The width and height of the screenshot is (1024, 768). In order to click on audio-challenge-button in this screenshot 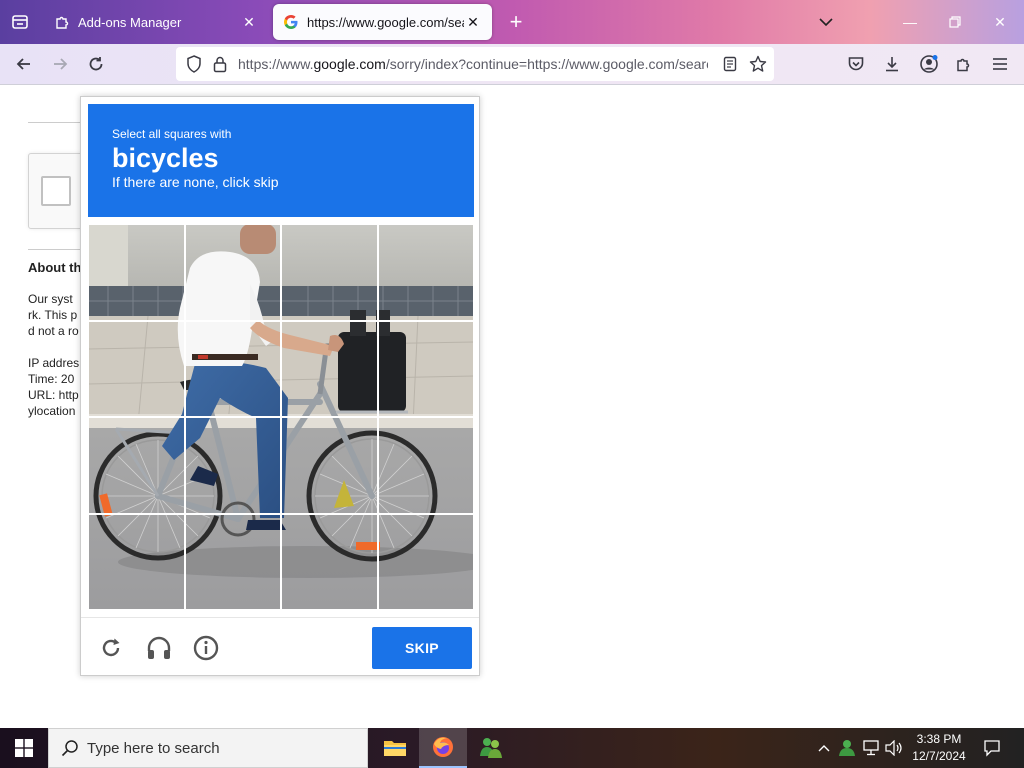, I will do `click(159, 648)`.